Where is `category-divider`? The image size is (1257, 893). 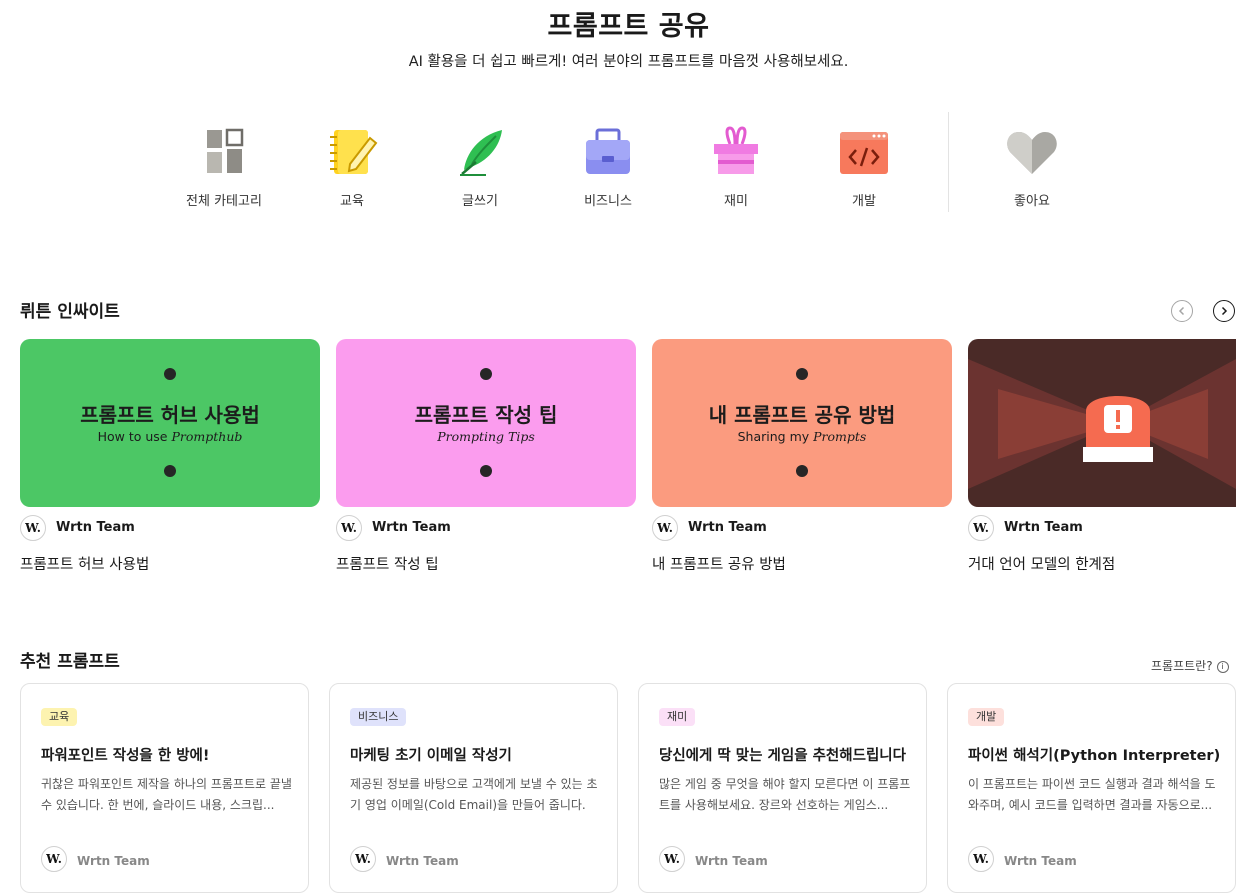 category-divider is located at coordinates (948, 162).